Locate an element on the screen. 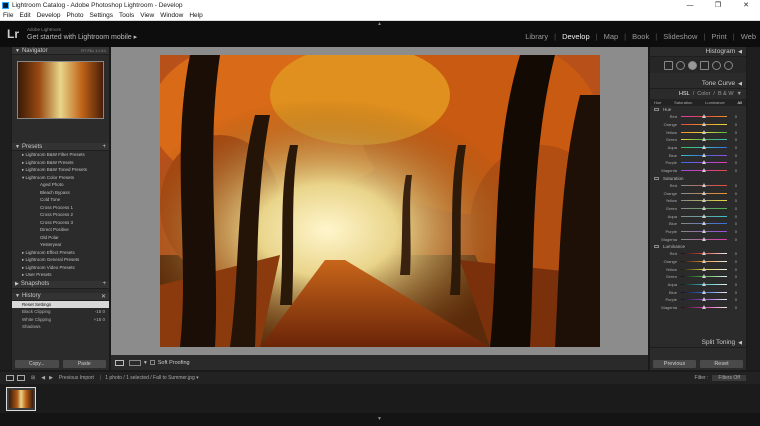  preset-item: Aged Photo is located at coordinates (60, 185).